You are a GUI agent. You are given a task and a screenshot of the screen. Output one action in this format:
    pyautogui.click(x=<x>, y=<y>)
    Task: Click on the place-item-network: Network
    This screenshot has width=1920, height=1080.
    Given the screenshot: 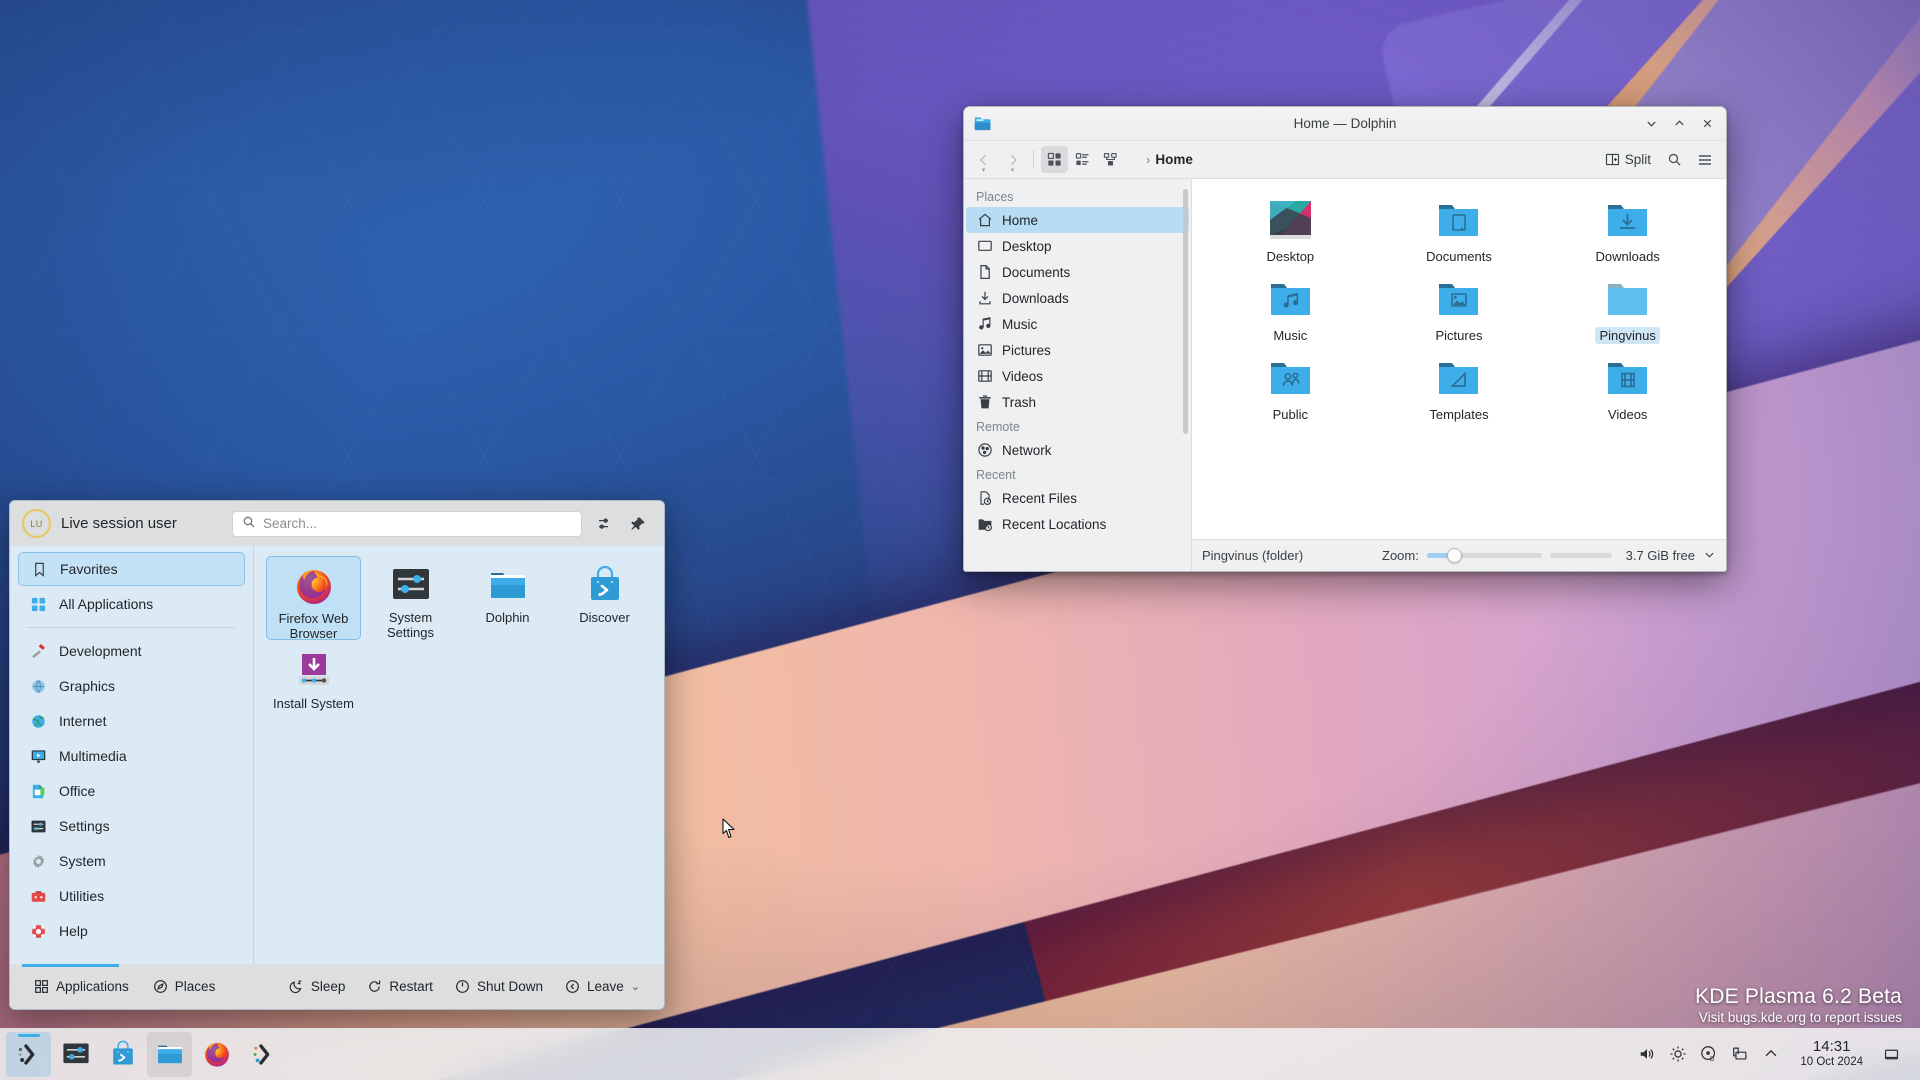 What is the action you would take?
    pyautogui.click(x=1077, y=450)
    